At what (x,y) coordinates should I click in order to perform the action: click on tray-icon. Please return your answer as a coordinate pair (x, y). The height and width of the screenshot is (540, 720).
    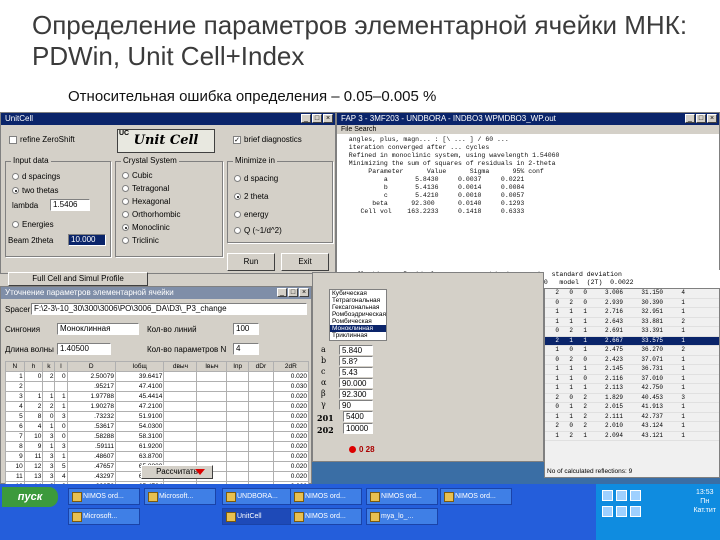
    Looking at the image, I should click on (635, 511).